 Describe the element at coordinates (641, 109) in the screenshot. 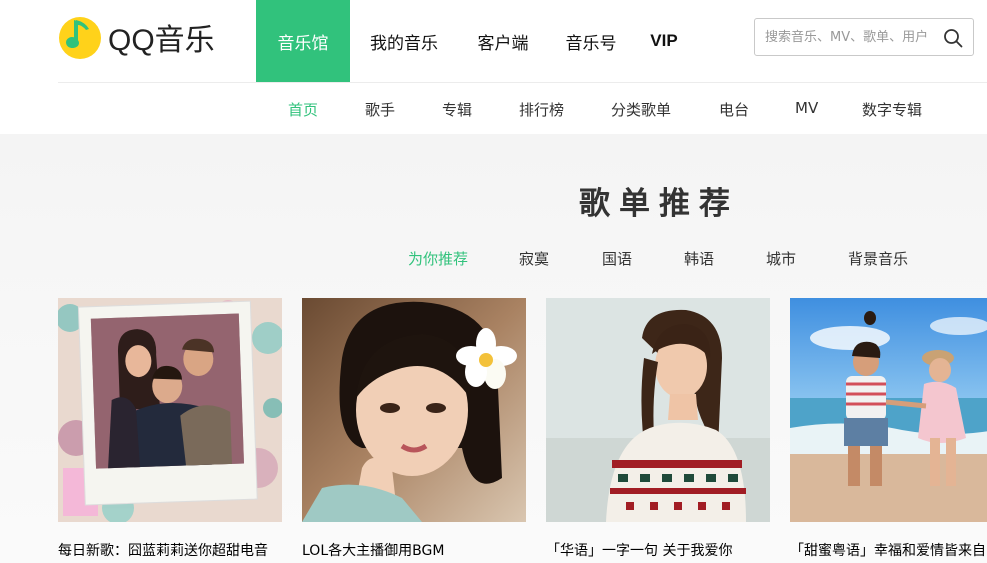

I see `sub-nav-category-playlists: 分类歌单` at that location.